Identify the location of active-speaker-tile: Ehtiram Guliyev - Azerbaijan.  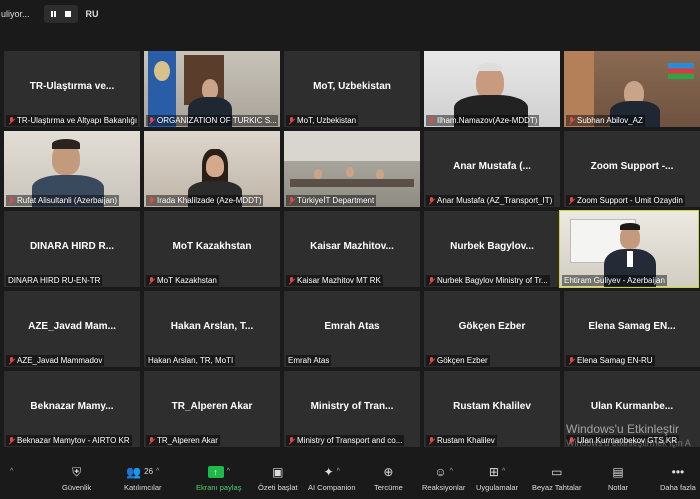
(629, 249).